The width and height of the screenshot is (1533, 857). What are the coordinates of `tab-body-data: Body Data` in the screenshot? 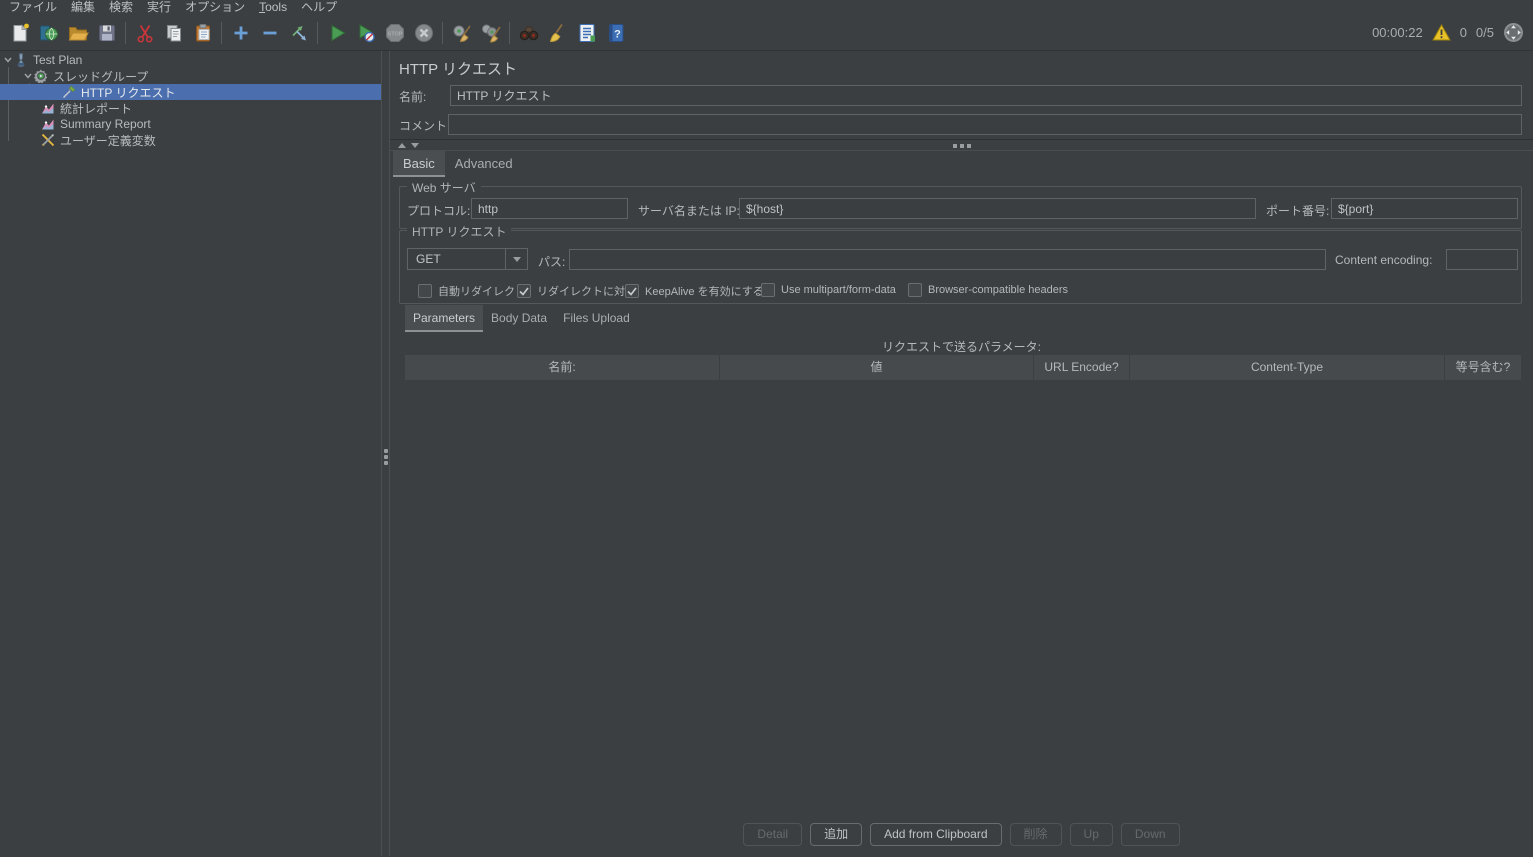 It's located at (519, 318).